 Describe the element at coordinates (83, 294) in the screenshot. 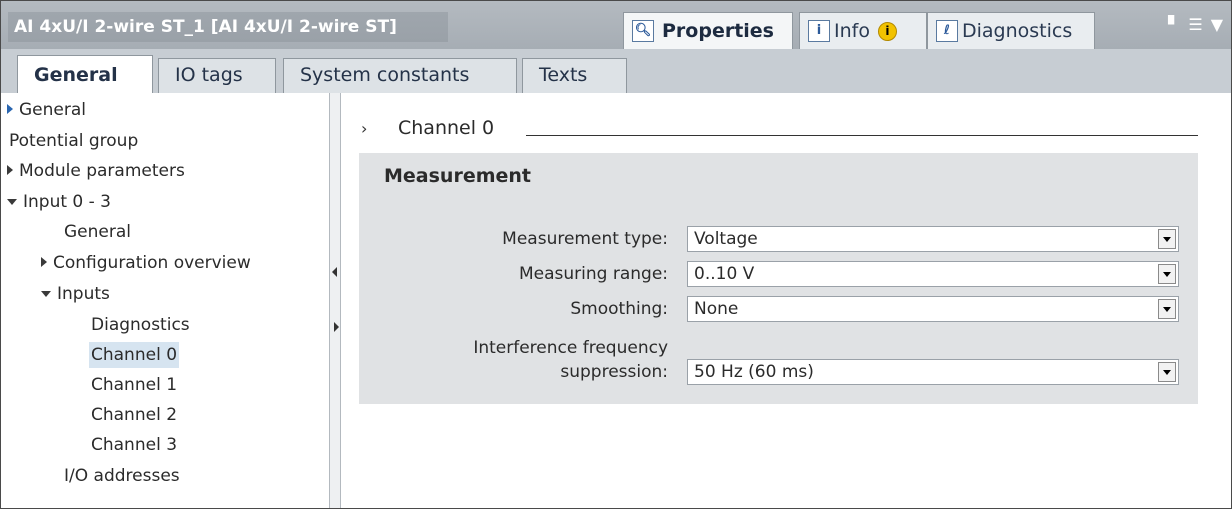

I see `nav-item-label: Inputs` at that location.